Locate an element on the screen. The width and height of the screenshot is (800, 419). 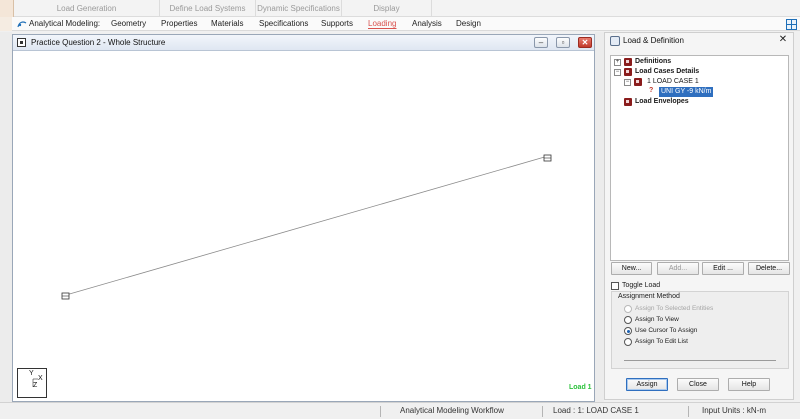
load-envelopes-icon is located at coordinates (628, 102).